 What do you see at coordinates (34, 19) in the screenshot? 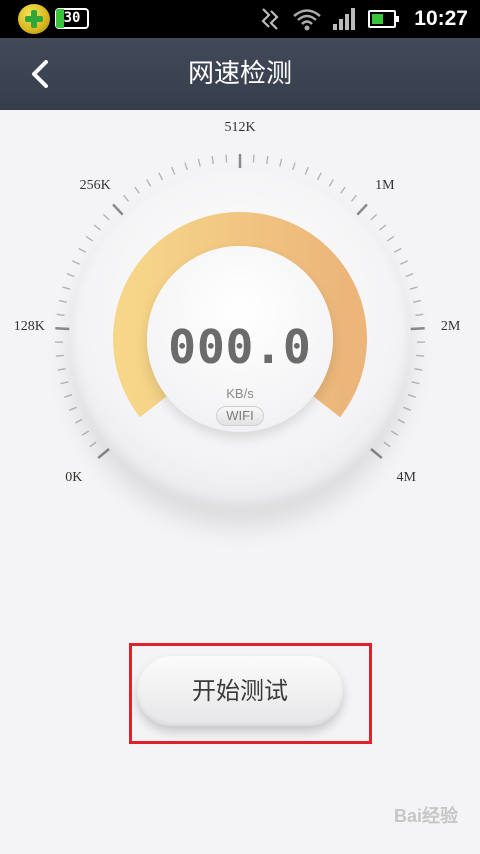
I see `app-360-icon` at bounding box center [34, 19].